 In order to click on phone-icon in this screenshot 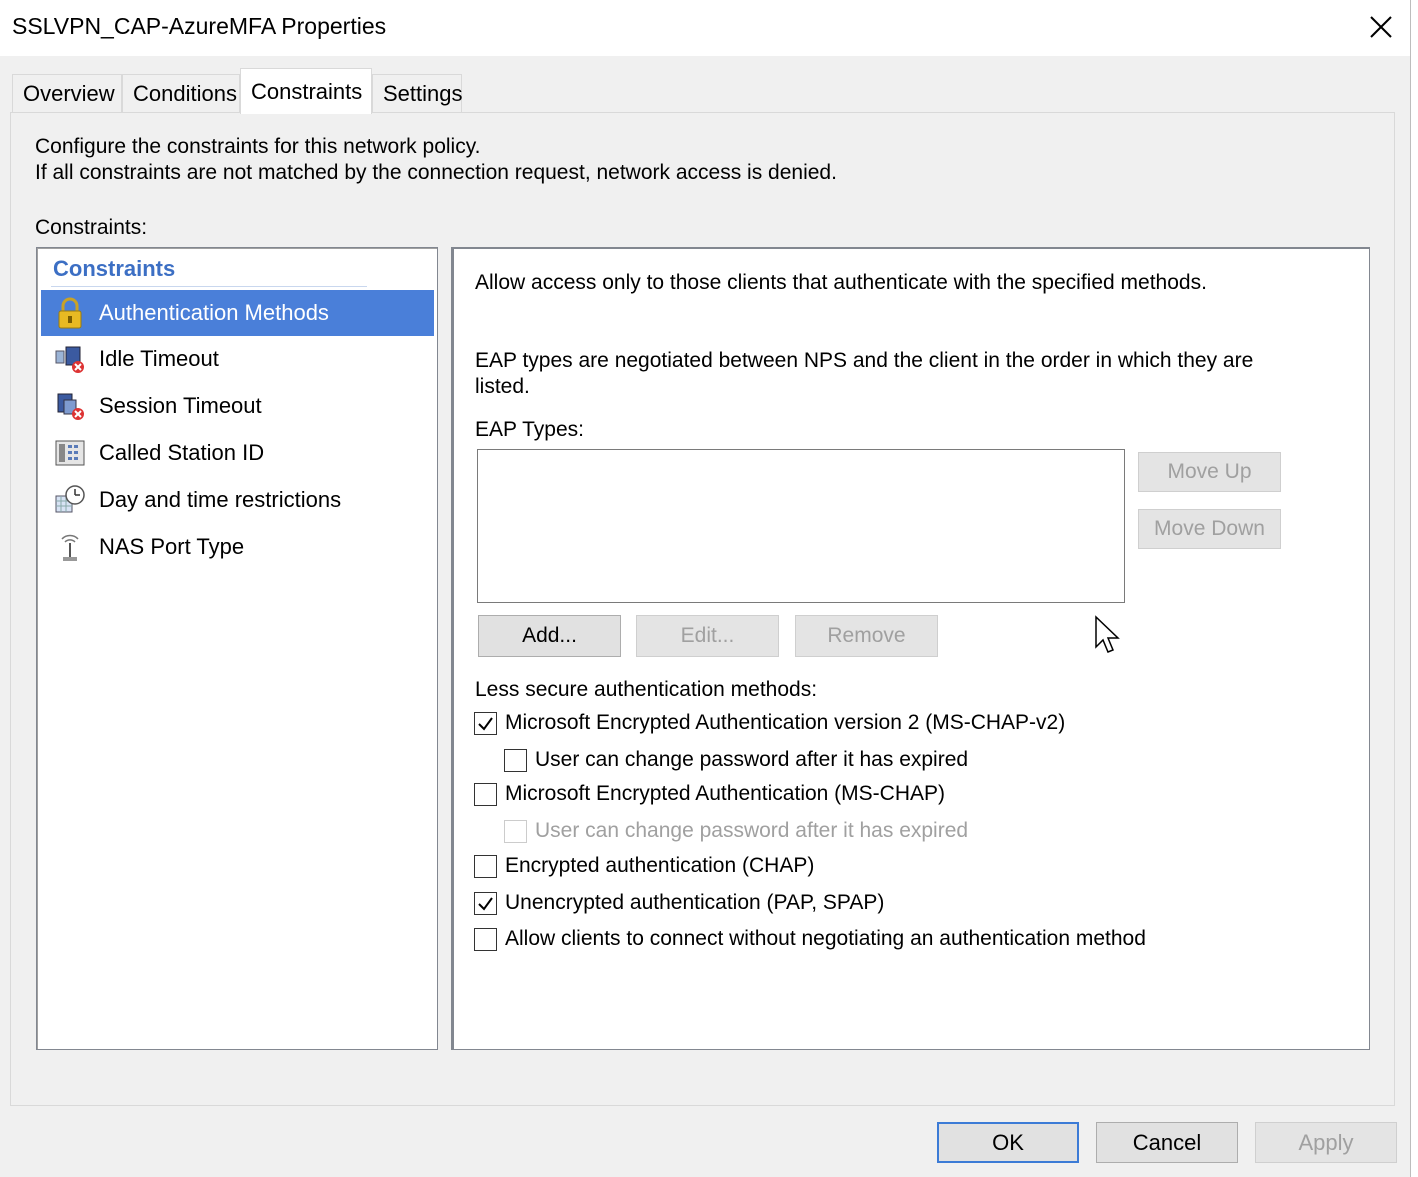, I will do `click(70, 453)`.